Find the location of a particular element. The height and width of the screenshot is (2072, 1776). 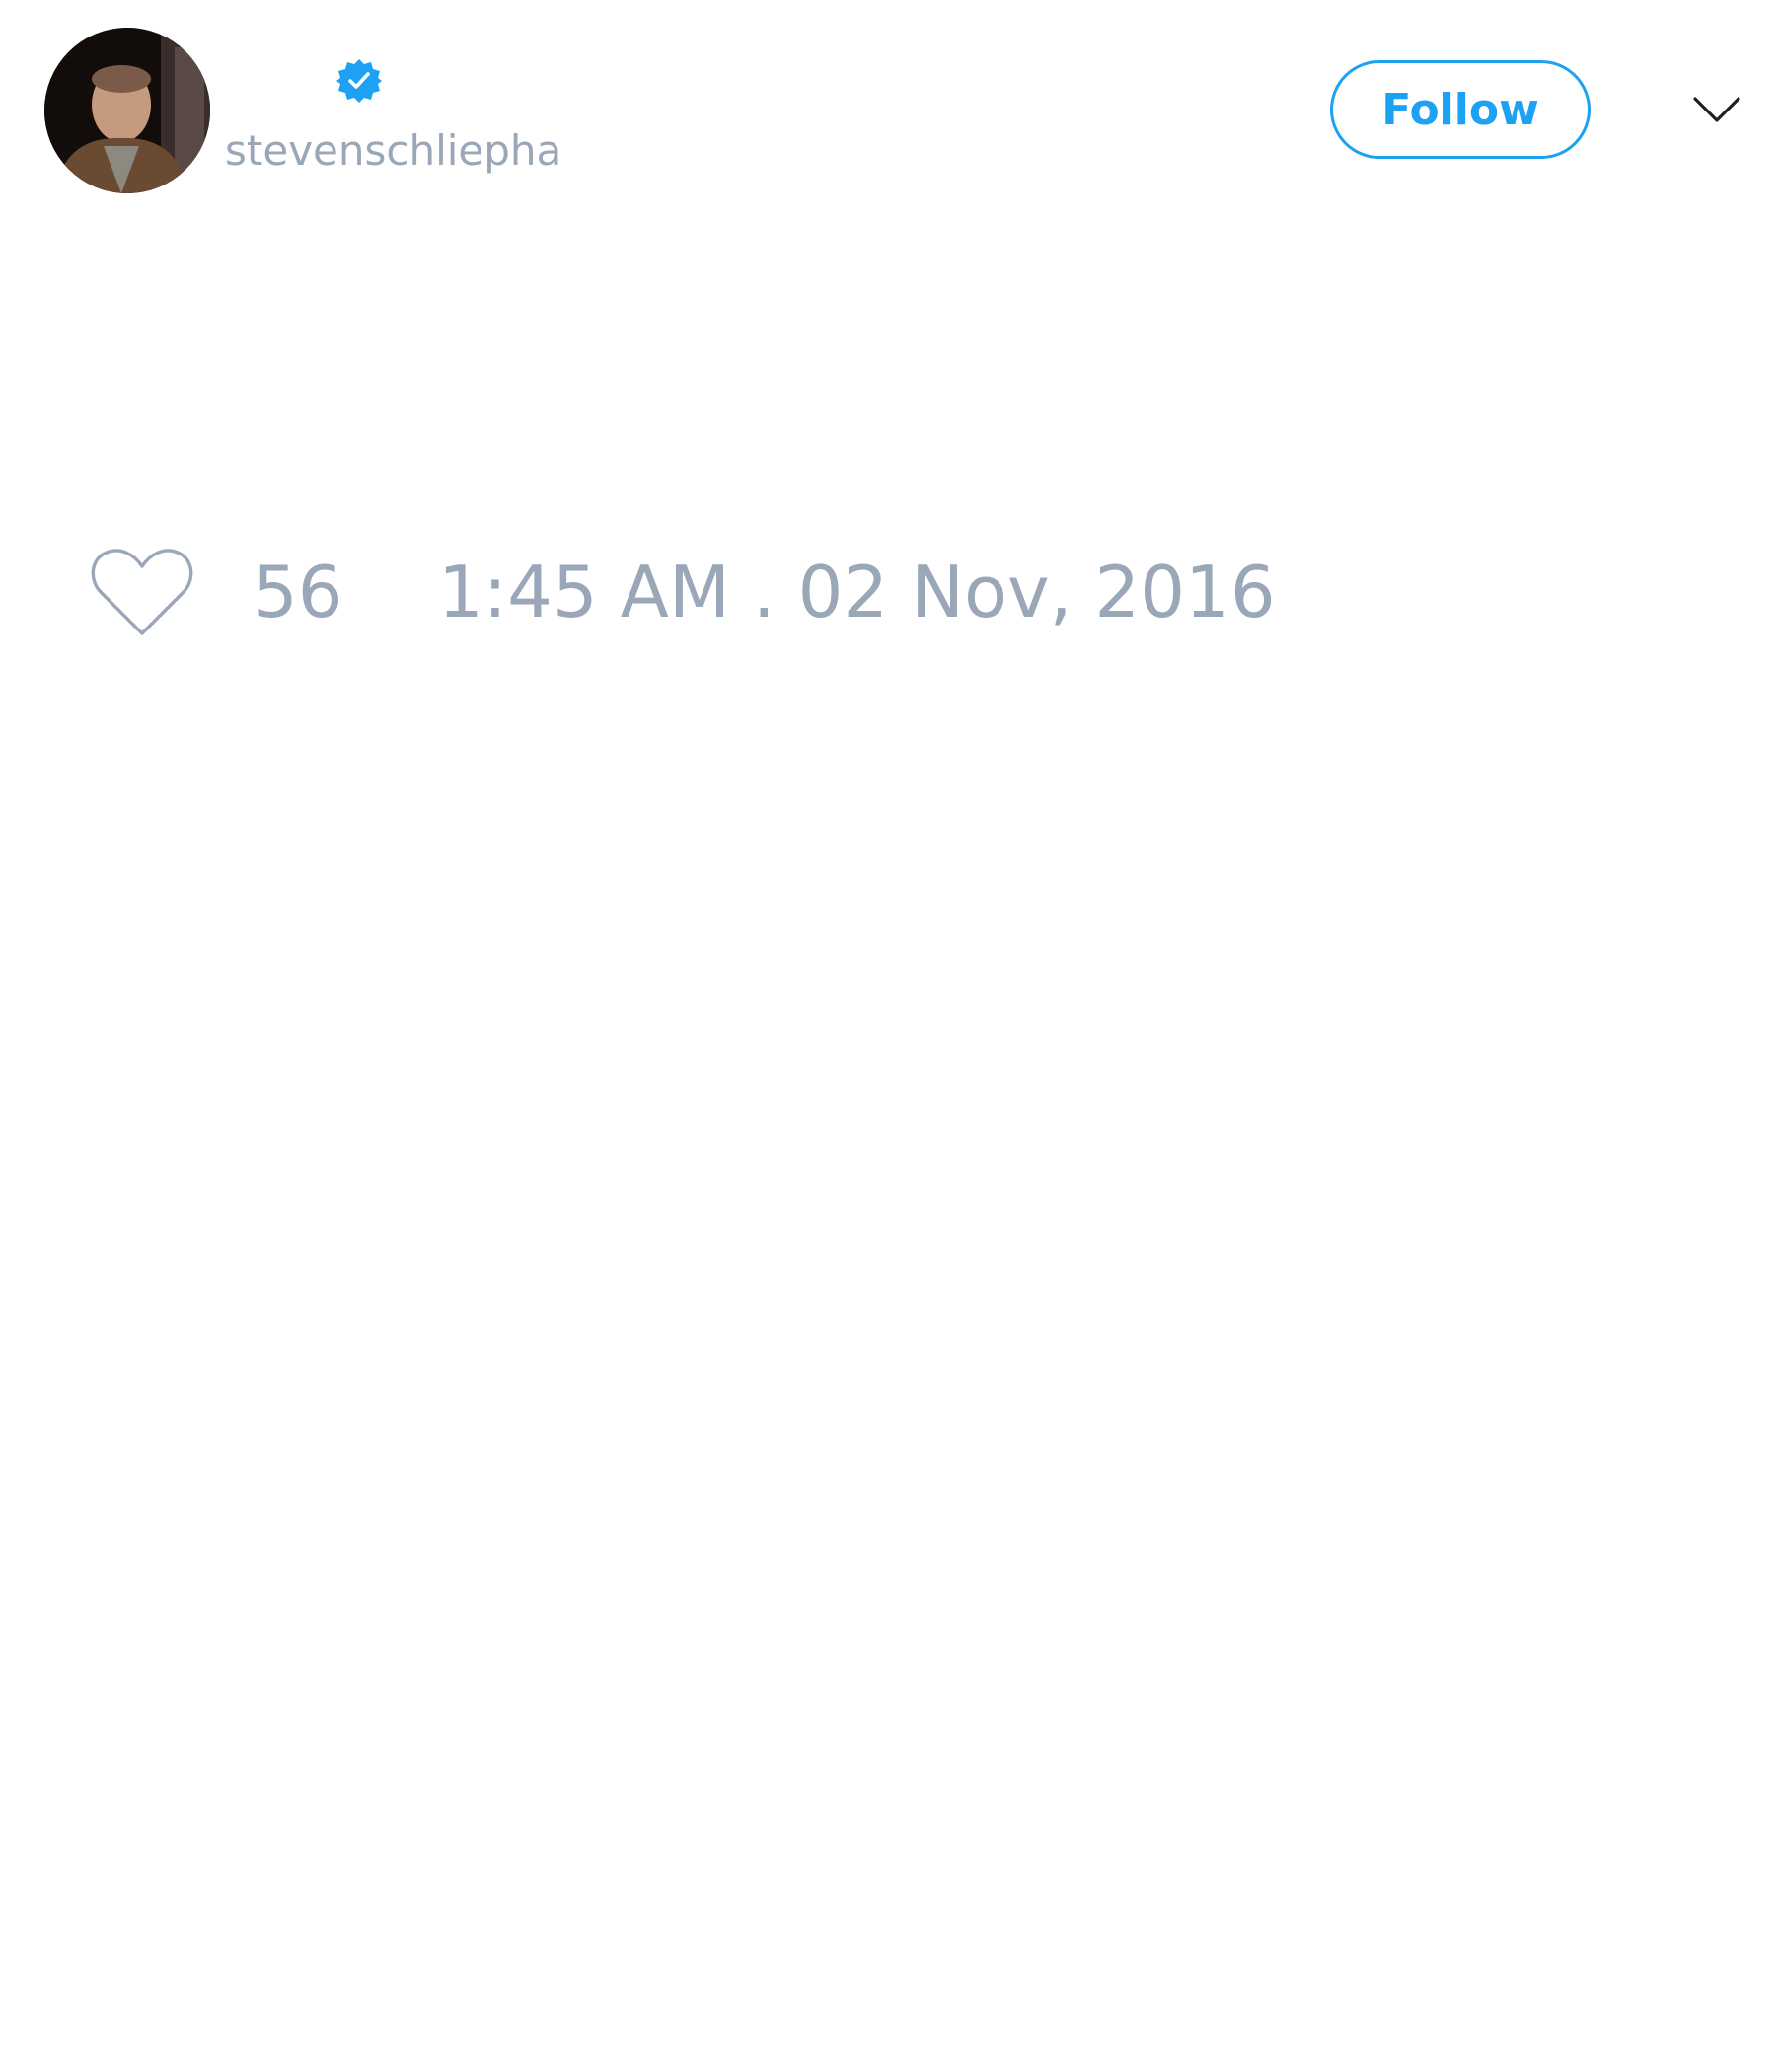

avatar is located at coordinates (127, 111).